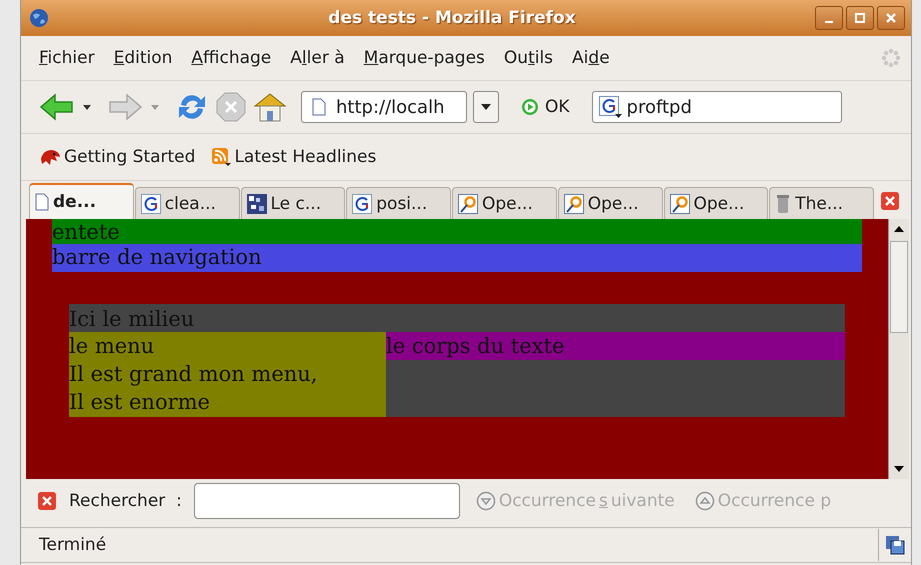 This screenshot has height=565, width=921. What do you see at coordinates (317, 58) in the screenshot?
I see `menu-item: Aller à` at bounding box center [317, 58].